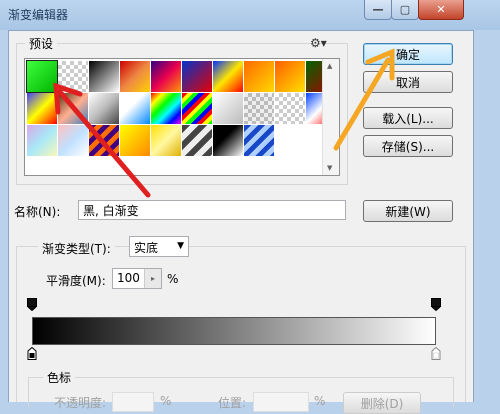  Describe the element at coordinates (128, 278) in the screenshot. I see `smoothness-value: 100` at that location.